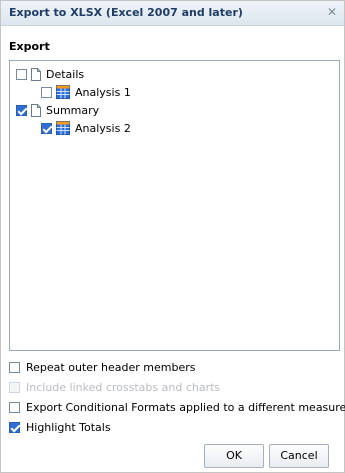 This screenshot has height=473, width=345. What do you see at coordinates (68, 427) in the screenshot?
I see `option-label: Highlight Totals` at bounding box center [68, 427].